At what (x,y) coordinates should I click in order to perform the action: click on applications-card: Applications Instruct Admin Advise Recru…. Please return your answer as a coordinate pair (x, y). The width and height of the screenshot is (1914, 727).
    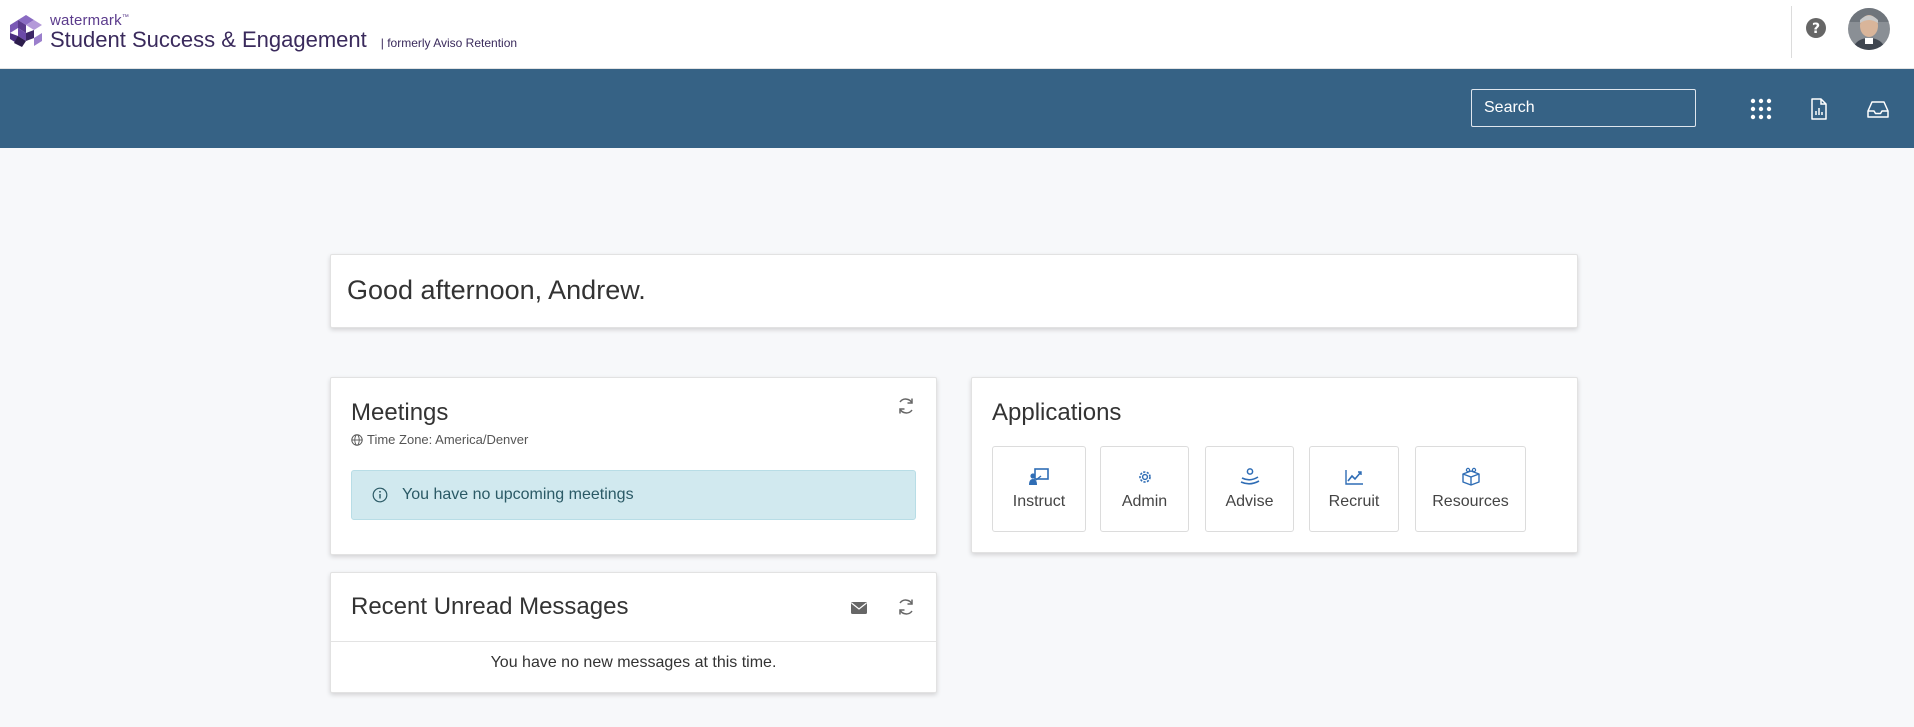
    Looking at the image, I should click on (1274, 465).